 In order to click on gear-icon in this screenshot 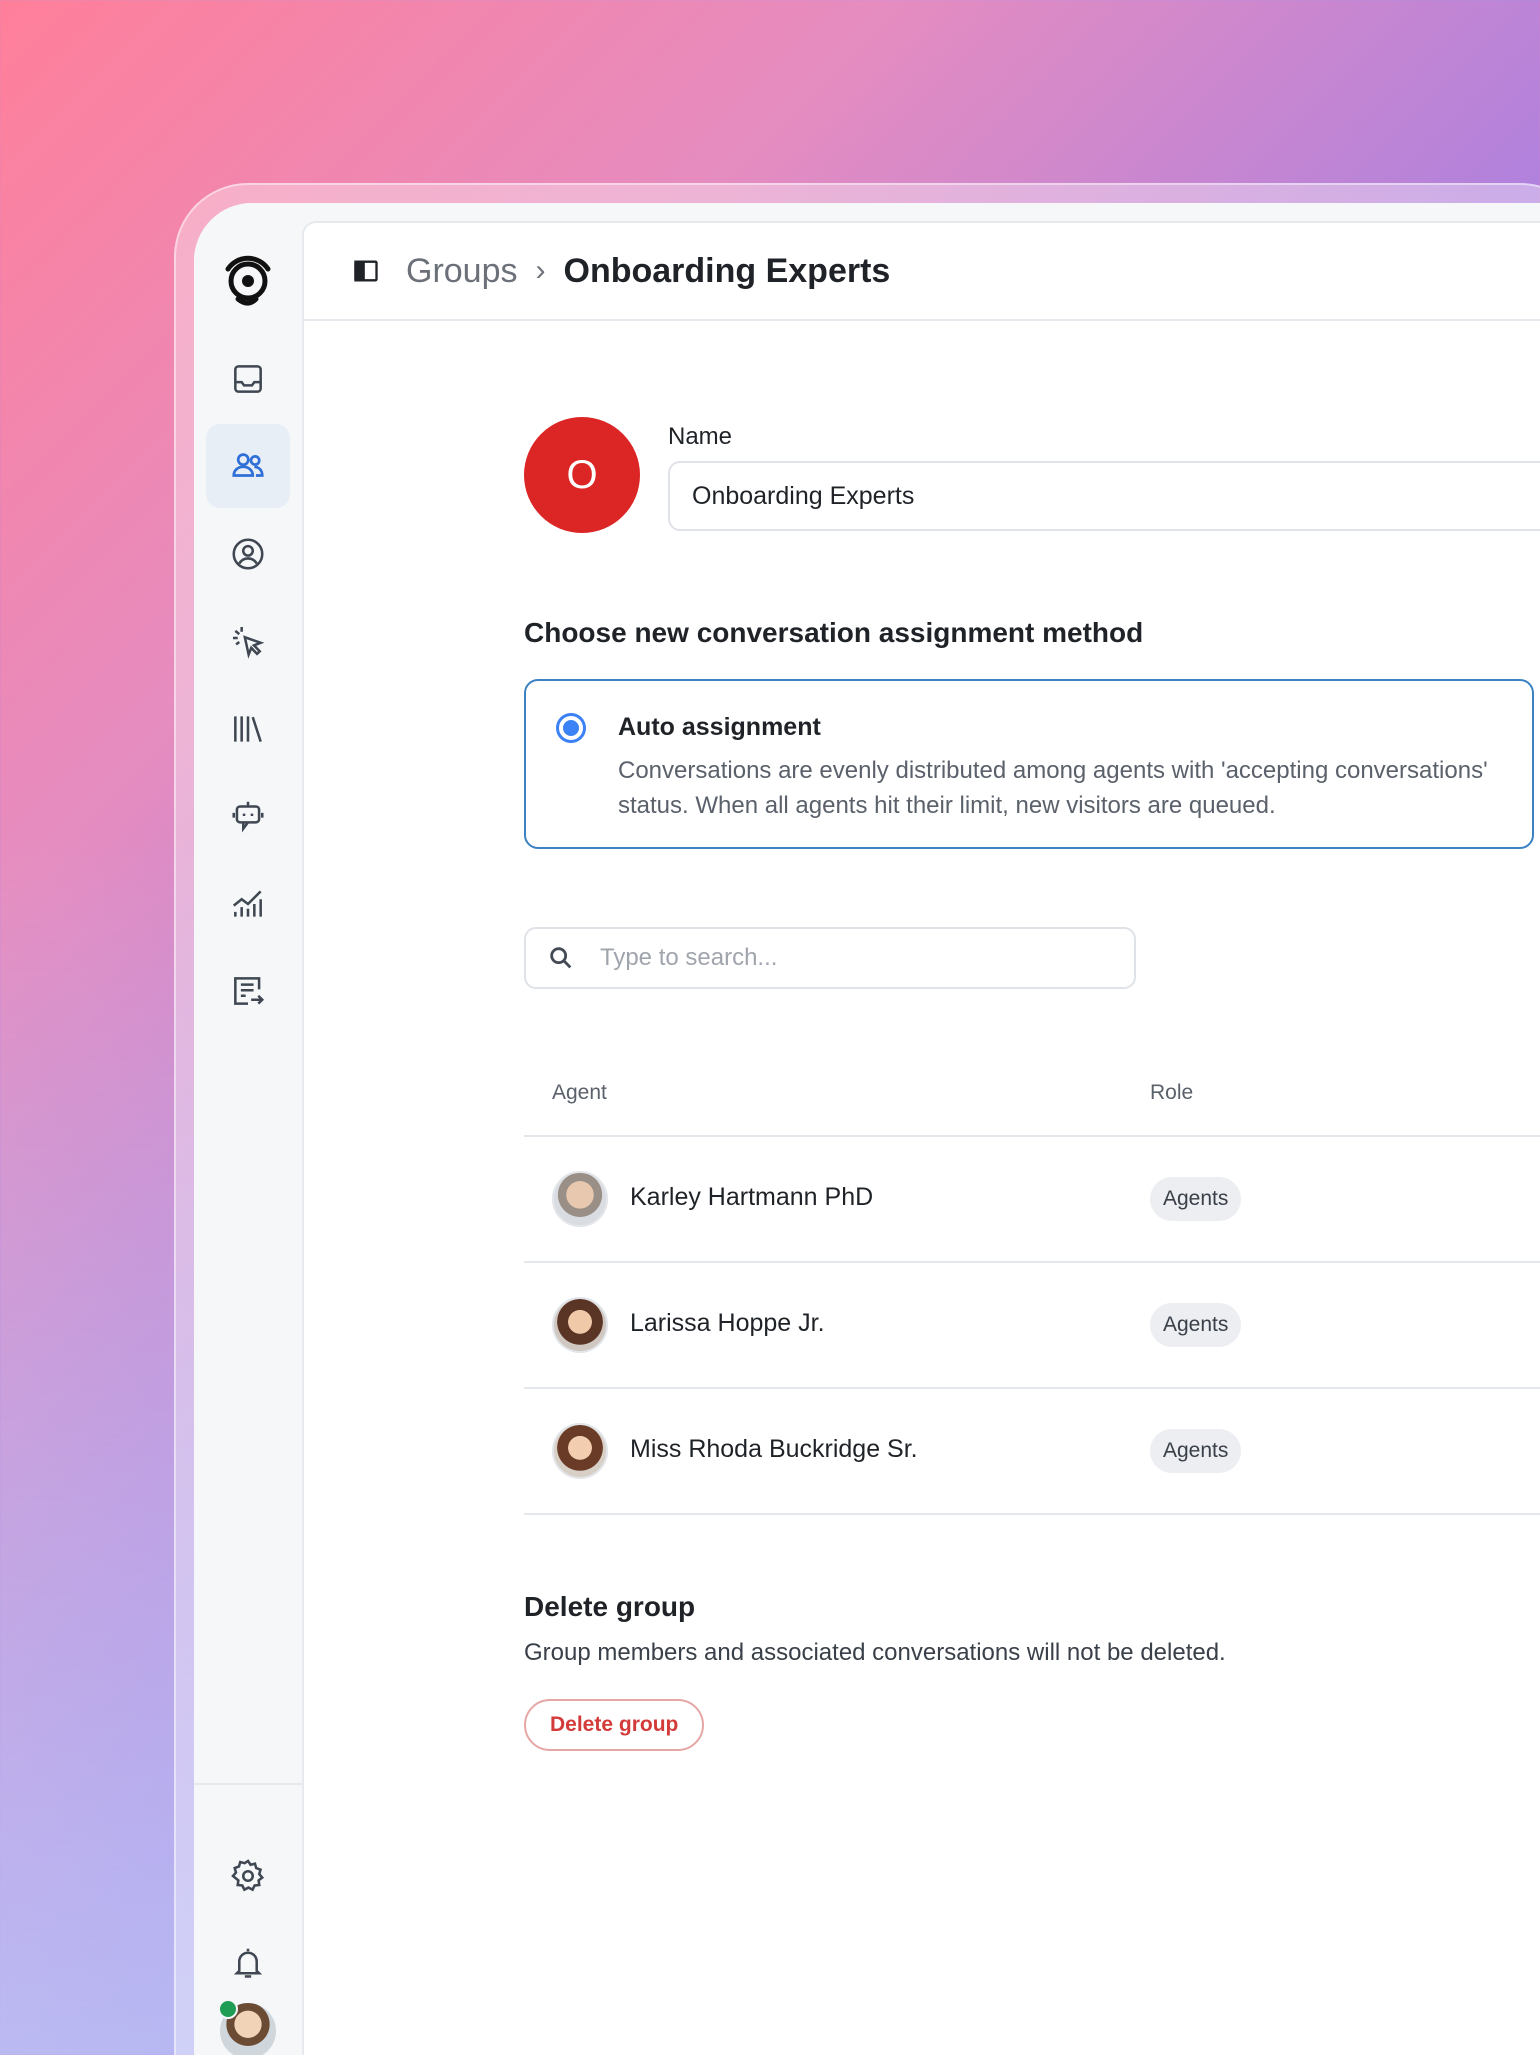, I will do `click(248, 1875)`.